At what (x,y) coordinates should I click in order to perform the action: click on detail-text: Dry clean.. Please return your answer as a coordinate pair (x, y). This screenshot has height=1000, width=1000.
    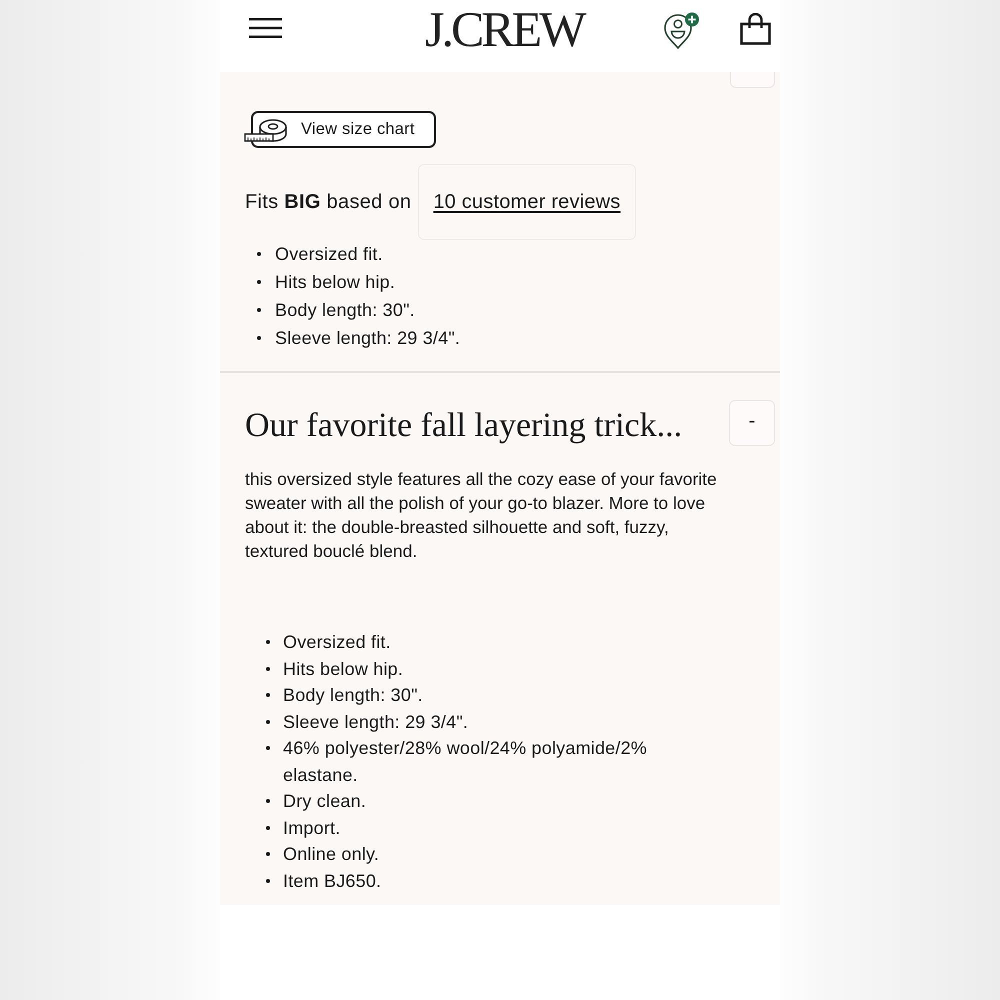
    Looking at the image, I should click on (324, 801).